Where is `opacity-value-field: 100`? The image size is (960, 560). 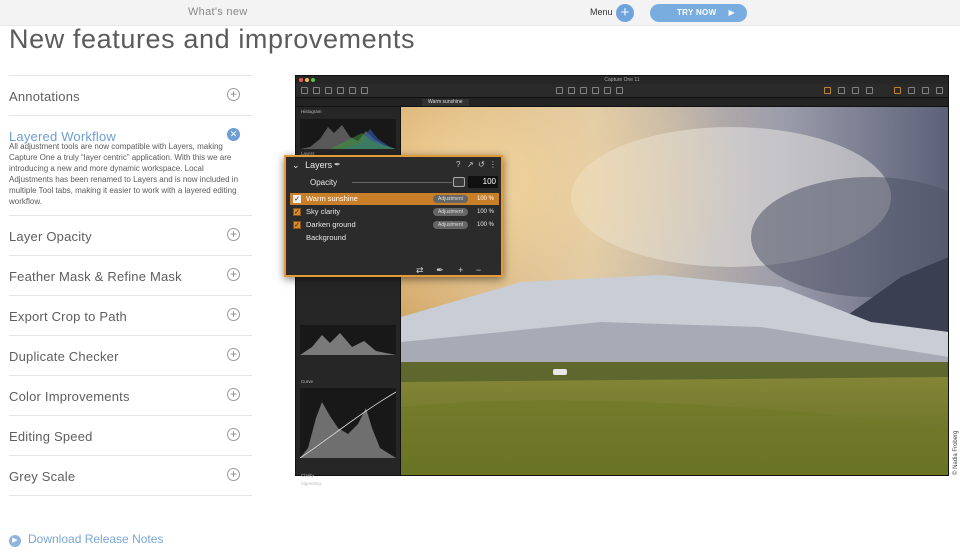 opacity-value-field: 100 is located at coordinates (483, 182).